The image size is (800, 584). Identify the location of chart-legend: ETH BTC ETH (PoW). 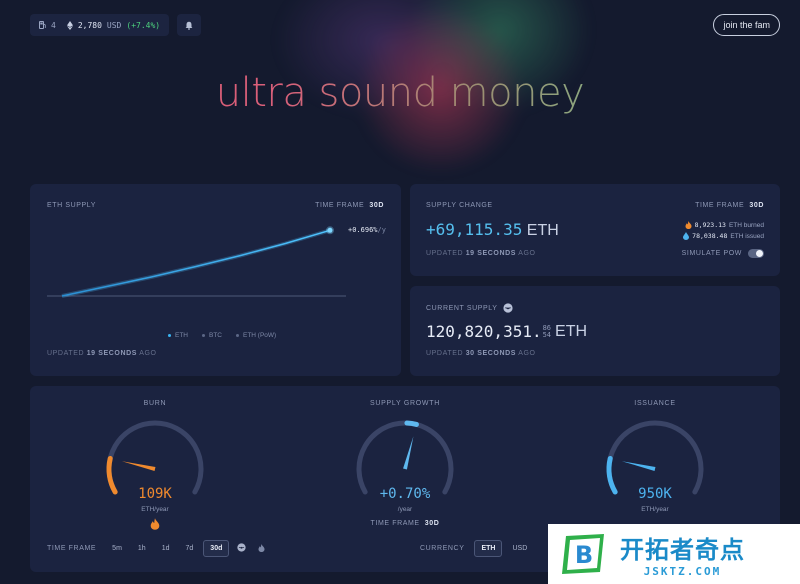
(222, 335).